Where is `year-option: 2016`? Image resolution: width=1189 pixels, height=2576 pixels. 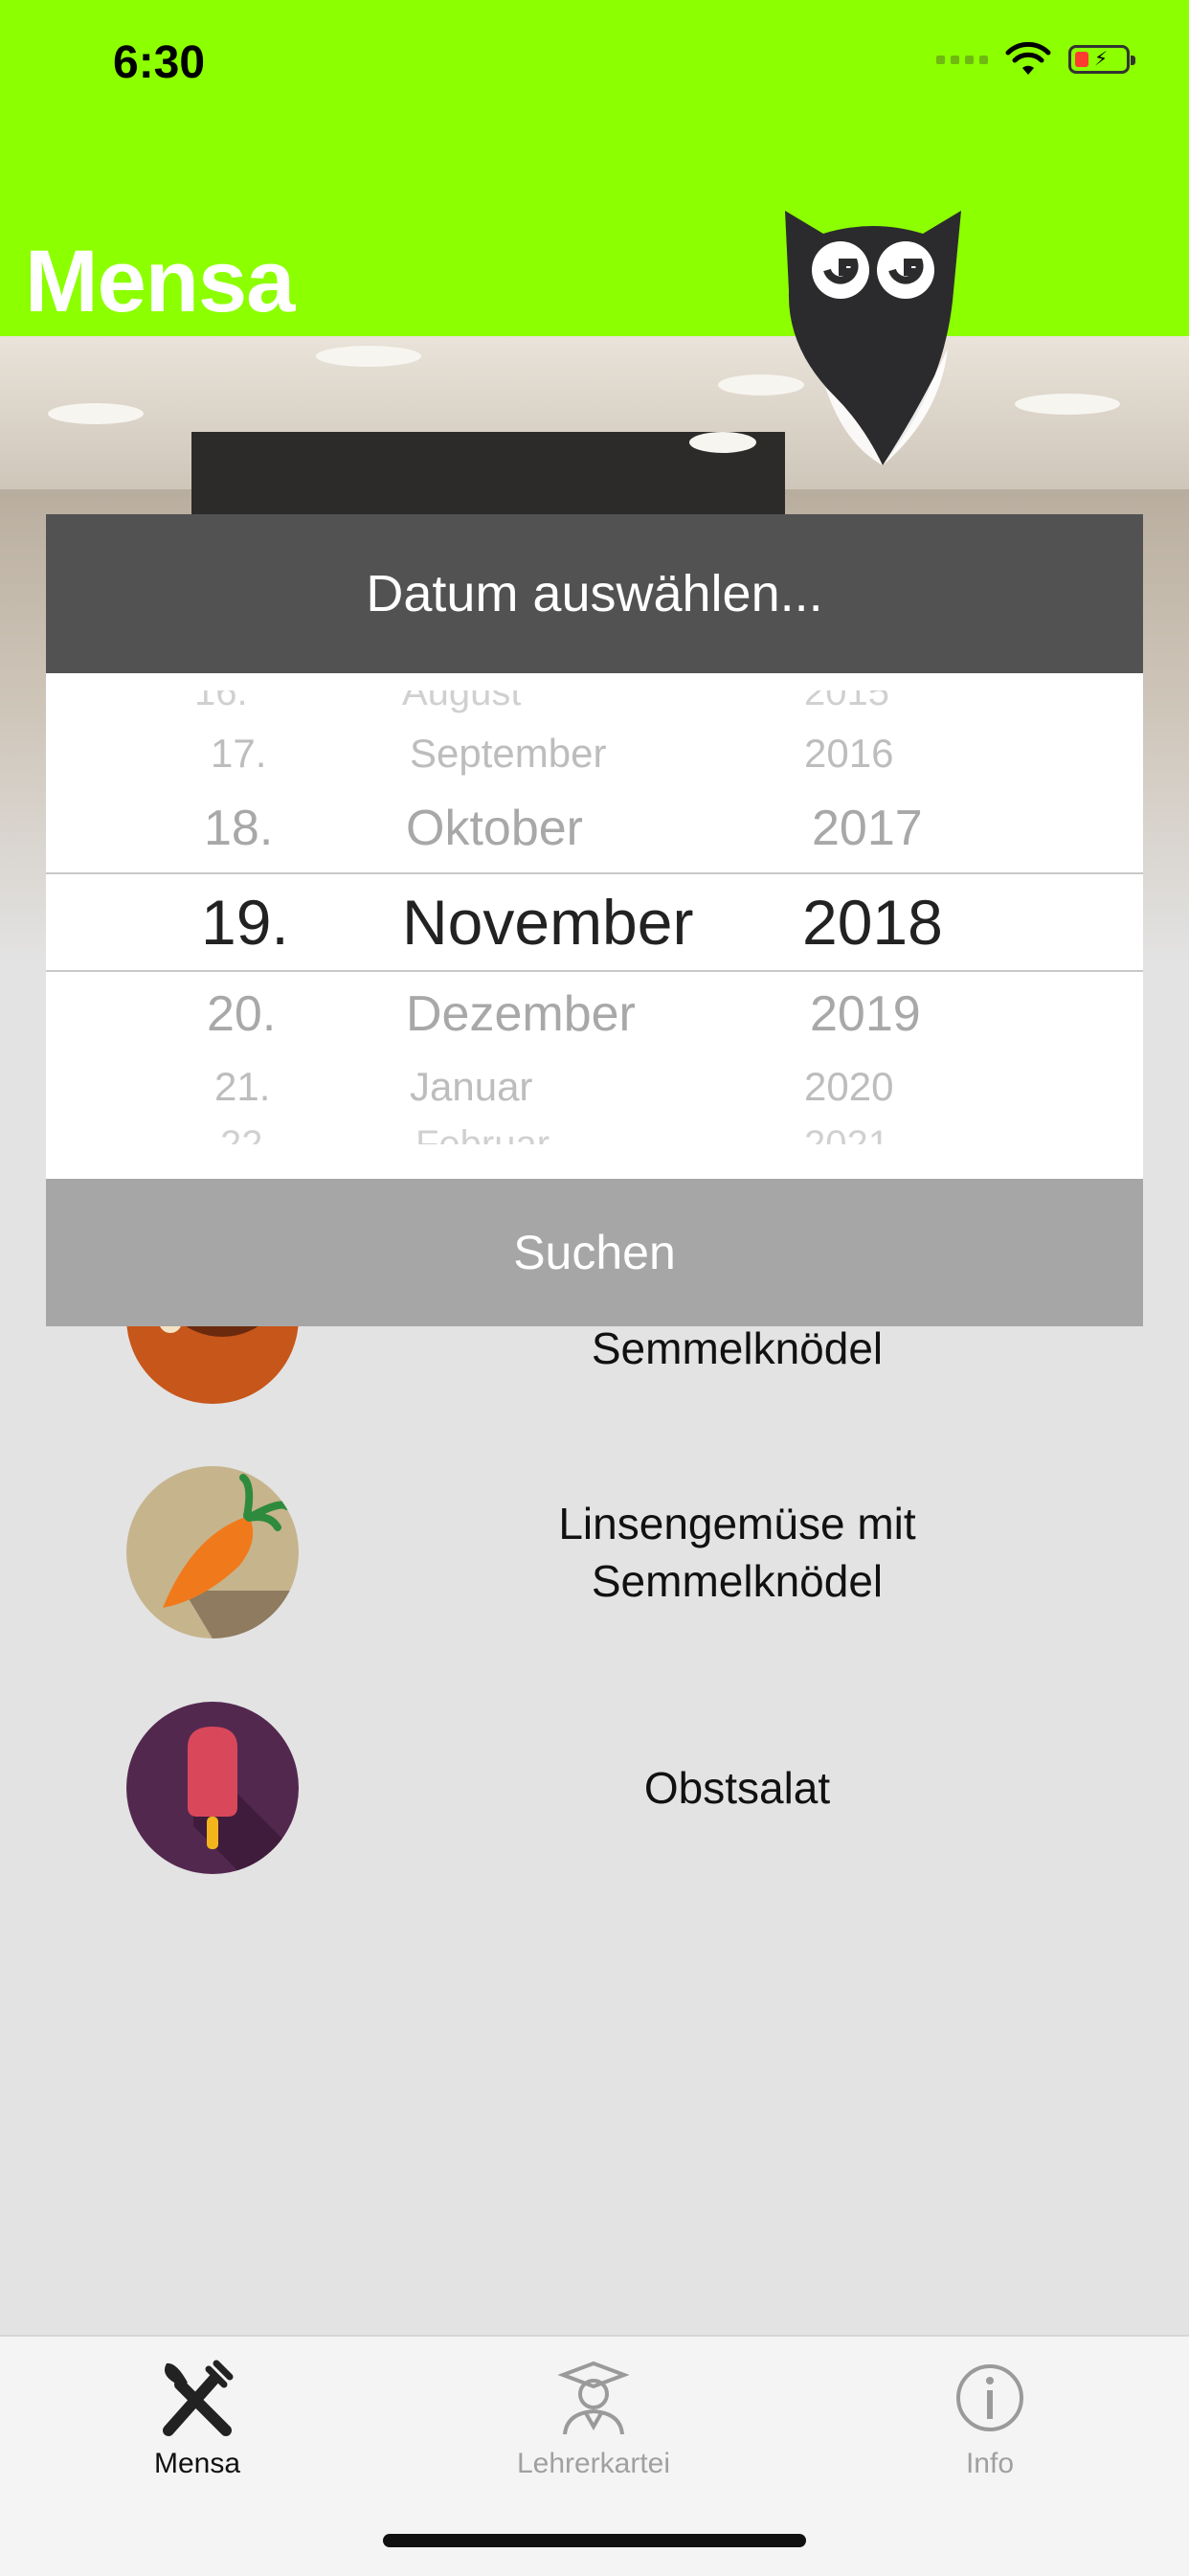 year-option: 2016 is located at coordinates (848, 754).